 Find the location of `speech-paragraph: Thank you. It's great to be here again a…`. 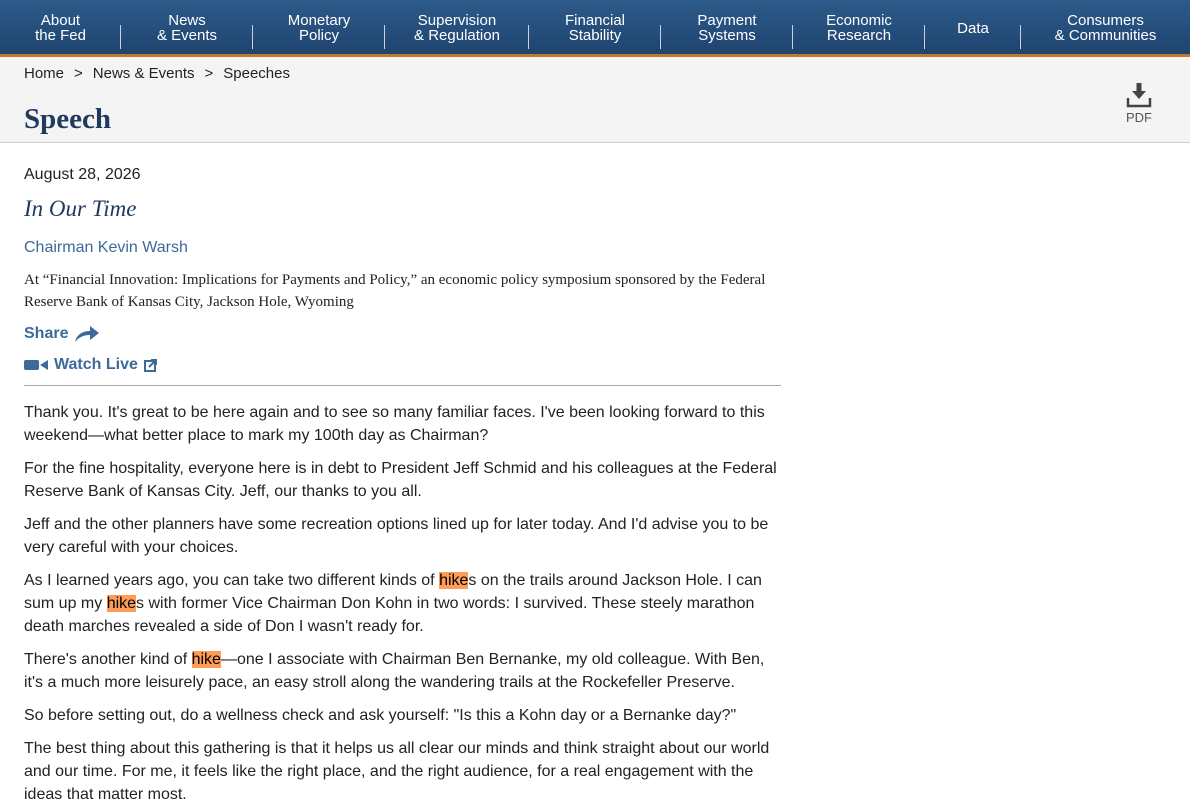

speech-paragraph: Thank you. It's great to be here again a… is located at coordinates (394, 424).